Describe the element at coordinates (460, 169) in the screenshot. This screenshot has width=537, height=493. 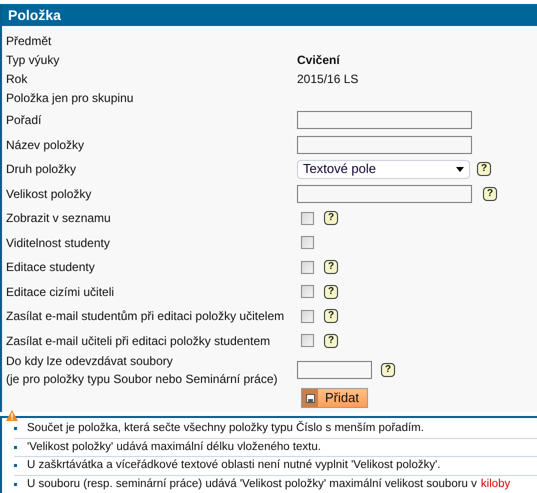
I see `dropdown-caret-icon` at that location.